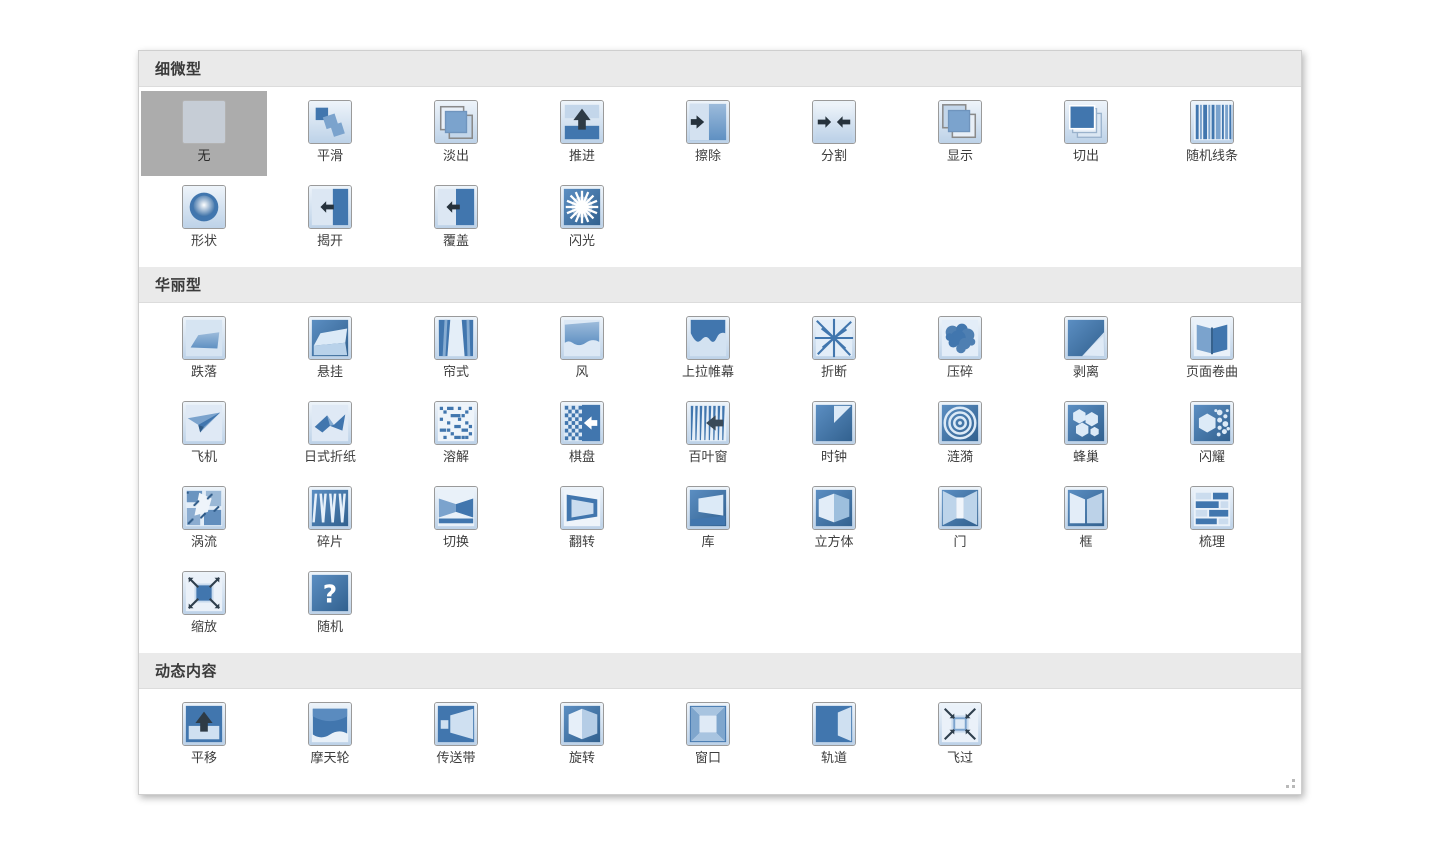  Describe the element at coordinates (582, 508) in the screenshot. I see `flip-icon` at that location.